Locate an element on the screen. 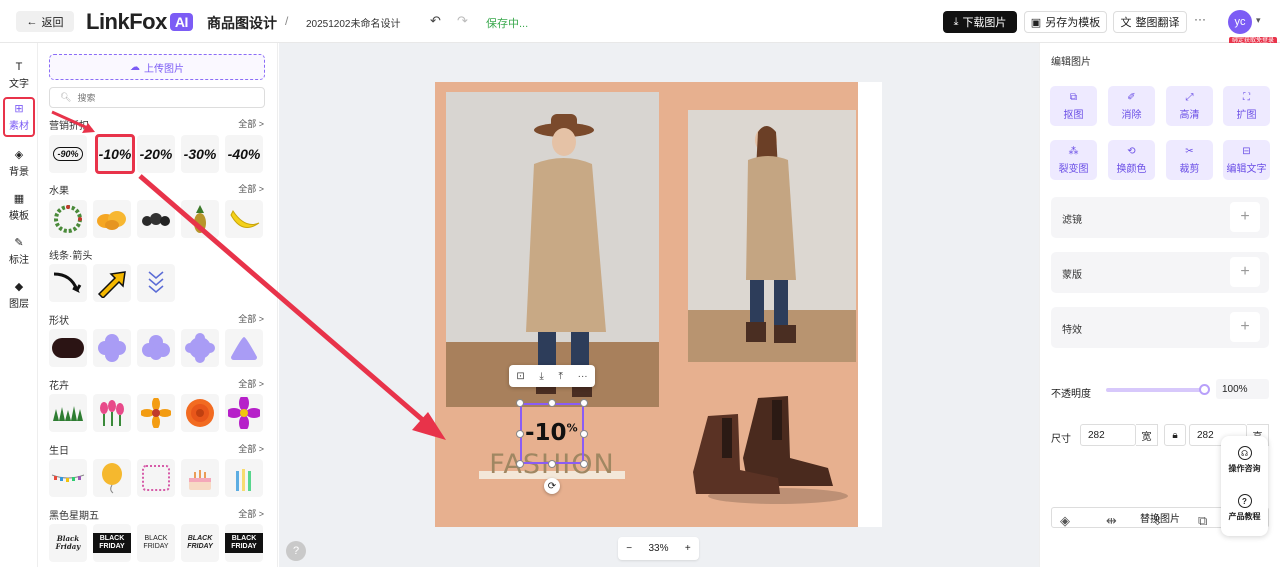 The height and width of the screenshot is (567, 1280). rail-item-text: T 文字 is located at coordinates (19, 75).